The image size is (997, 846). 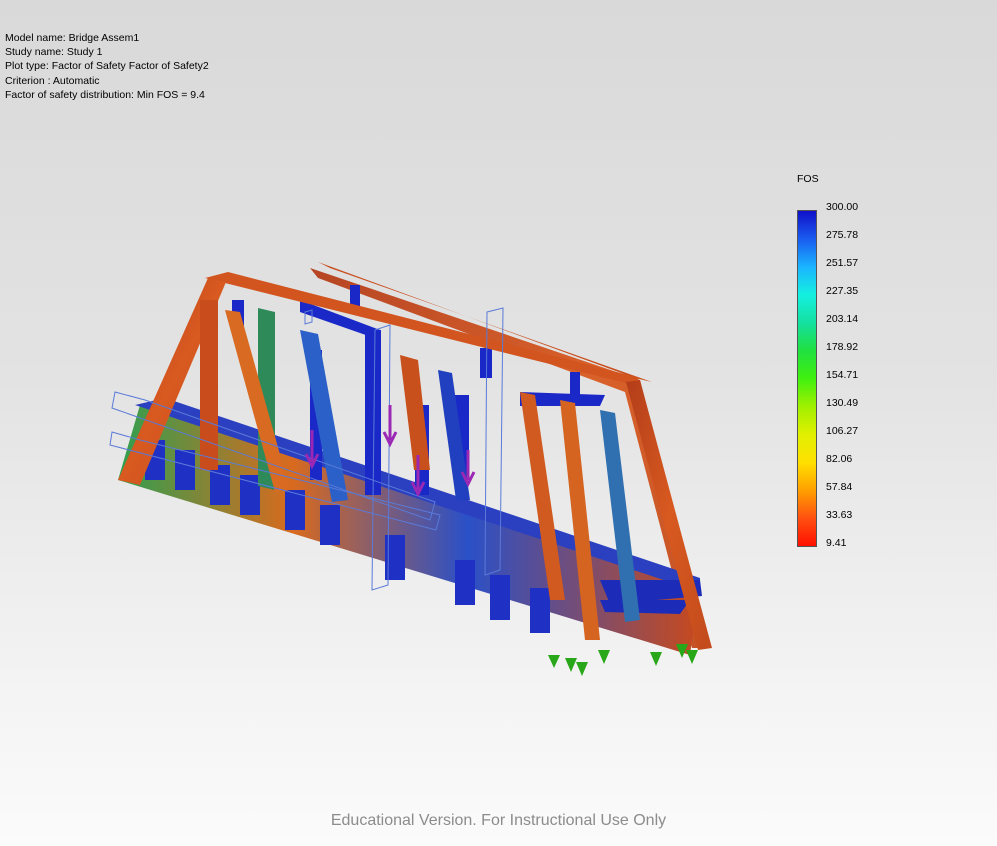 I want to click on fos-colorbar, so click(x=807, y=378).